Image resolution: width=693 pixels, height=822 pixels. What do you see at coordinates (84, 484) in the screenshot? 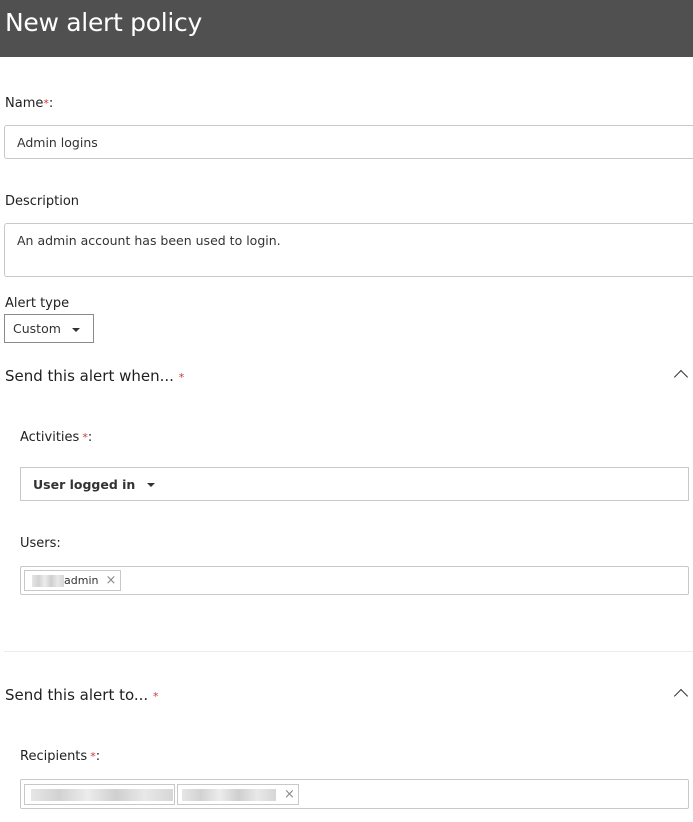
I see `activities-value: User logged in` at bounding box center [84, 484].